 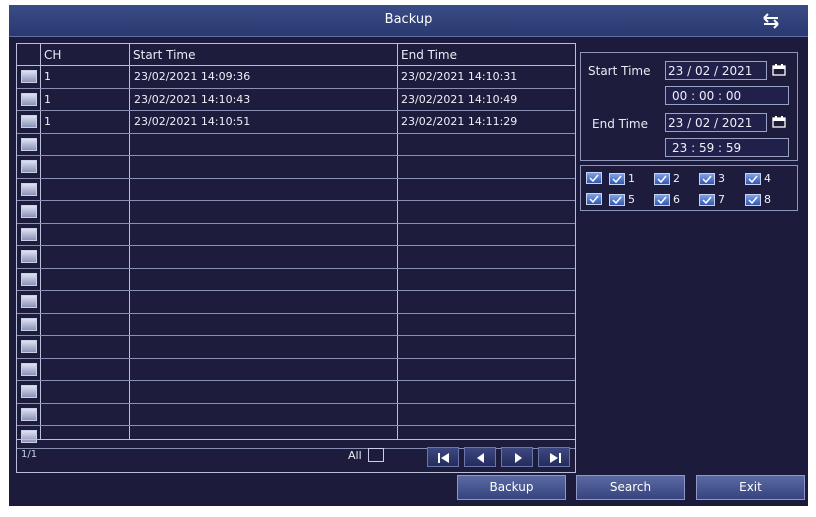 What do you see at coordinates (53, 55) in the screenshot?
I see `header-ch: CH` at bounding box center [53, 55].